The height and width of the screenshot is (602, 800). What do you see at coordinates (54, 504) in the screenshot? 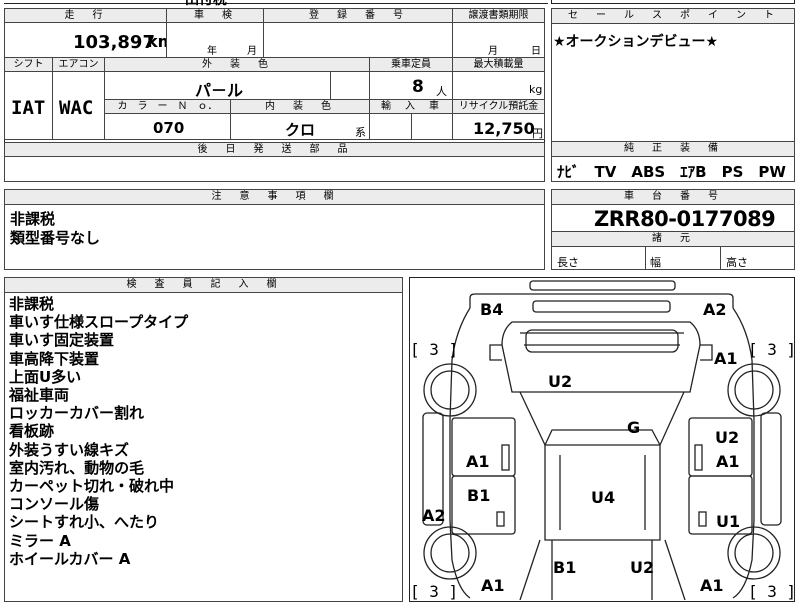
I see `inspector-line: コンソール傷` at bounding box center [54, 504].